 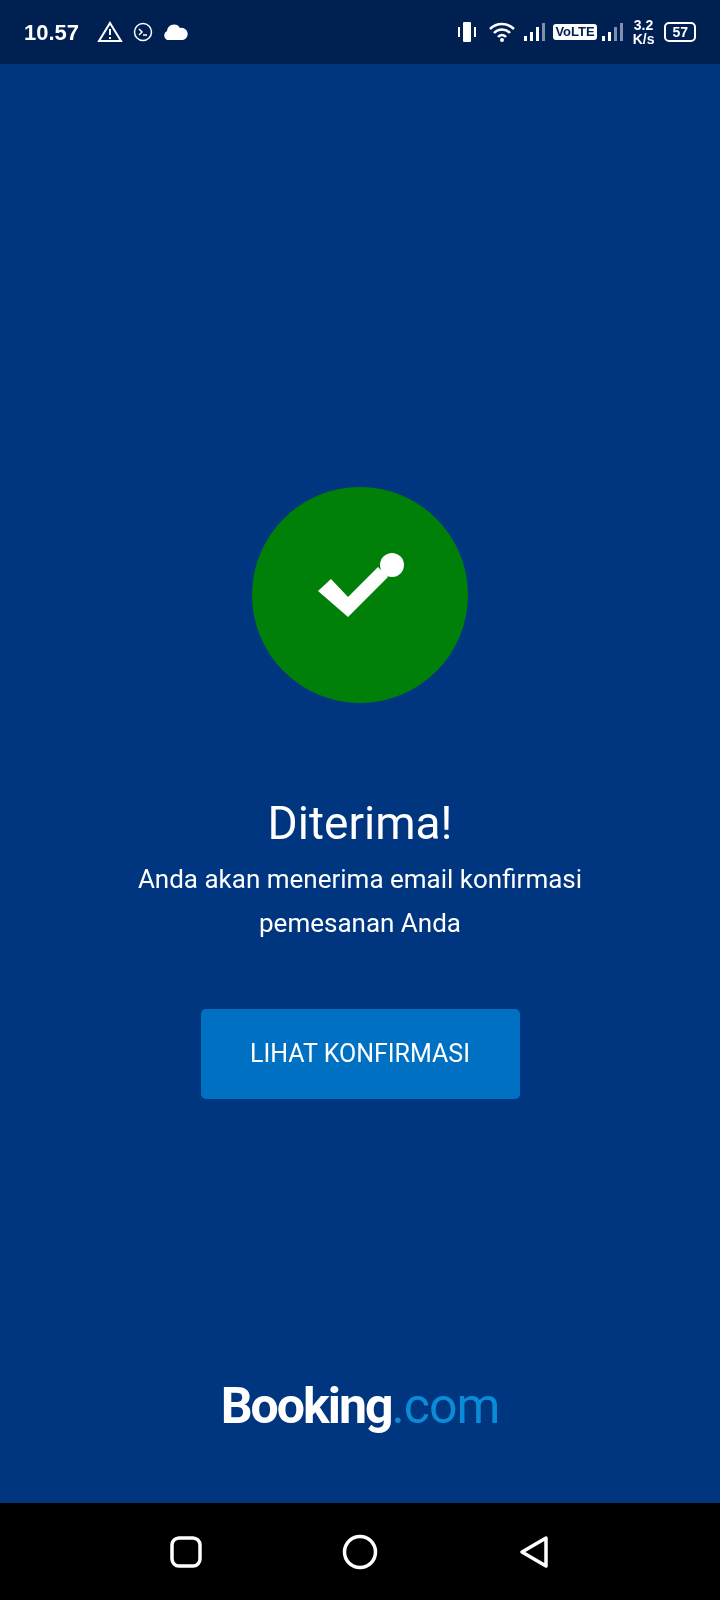 What do you see at coordinates (360, 901) in the screenshot?
I see `confirmation-message: Anda akan menerima email konfirmasi pemesanan Anda` at bounding box center [360, 901].